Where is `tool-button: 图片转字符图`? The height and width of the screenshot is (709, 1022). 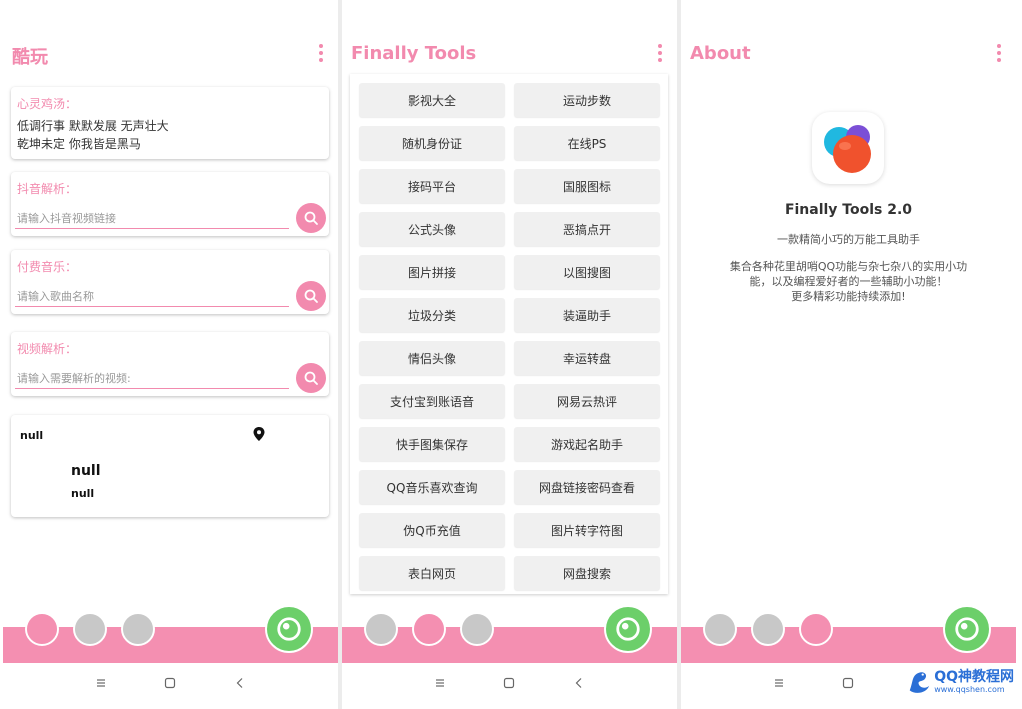
tool-button: 图片转字符图 is located at coordinates (587, 530).